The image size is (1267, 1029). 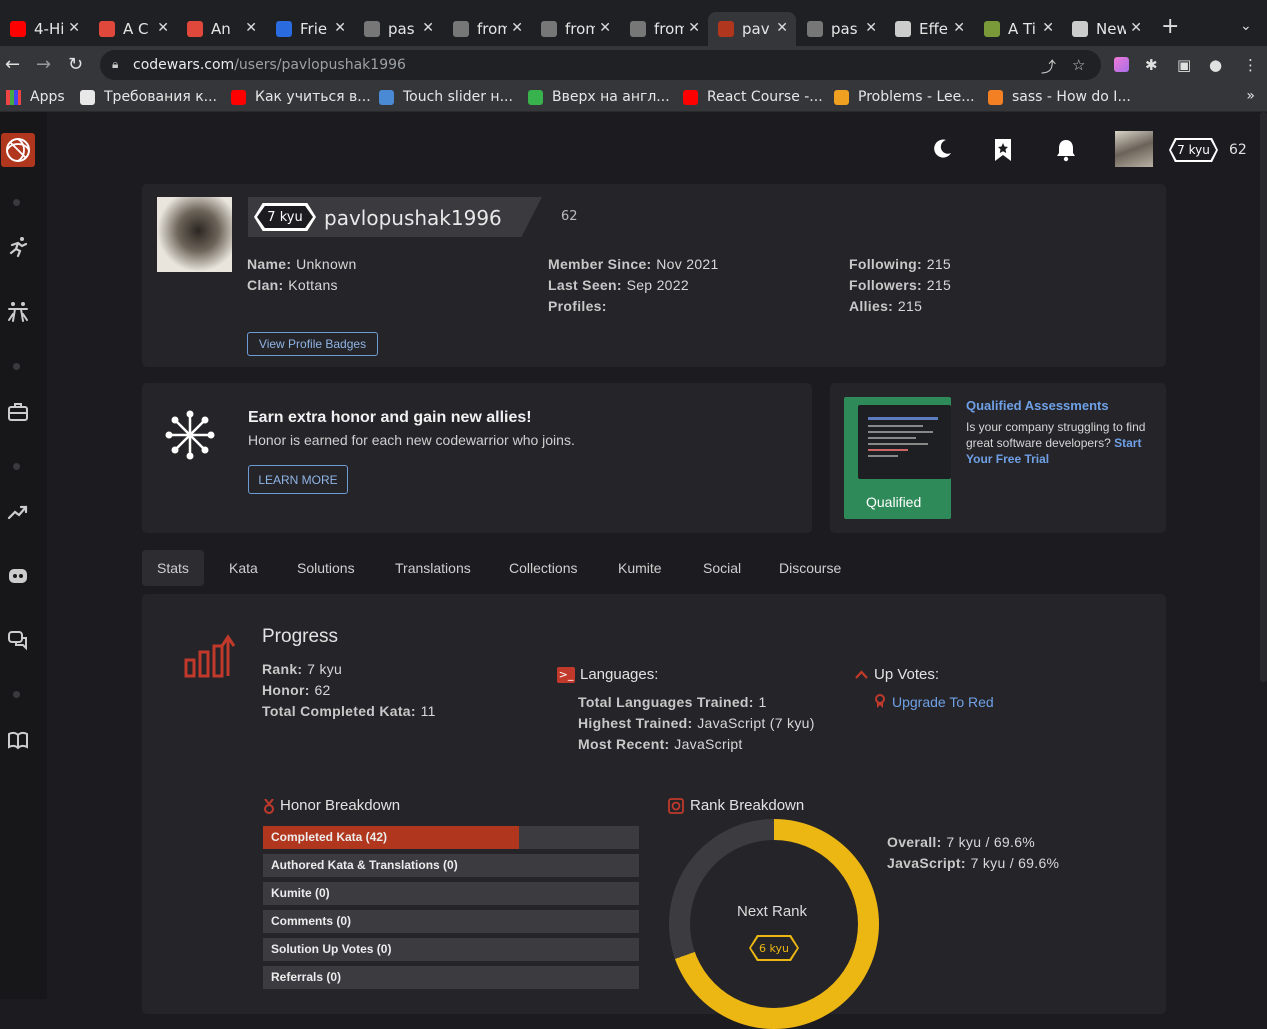 What do you see at coordinates (312, 344) in the screenshot?
I see `view-profile-badges-button: View Profile Badges` at bounding box center [312, 344].